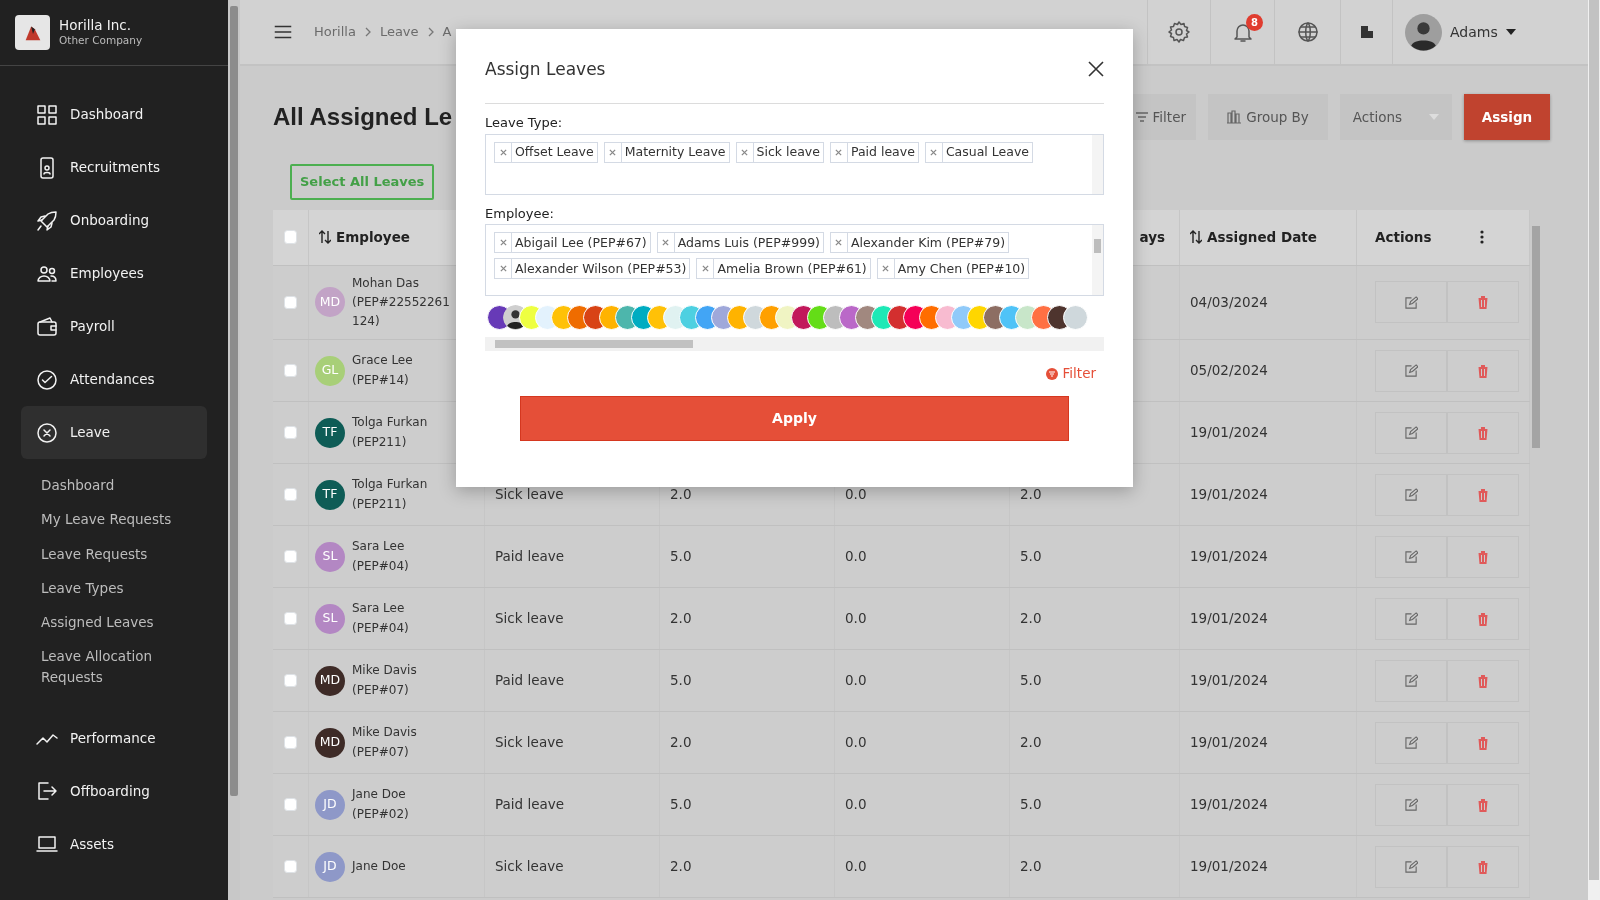 The height and width of the screenshot is (900, 1600). Describe the element at coordinates (794, 164) in the screenshot. I see `multi-select-field: Offset Leave Maternity Leave Sick leave Paid leave Casual Leave` at that location.